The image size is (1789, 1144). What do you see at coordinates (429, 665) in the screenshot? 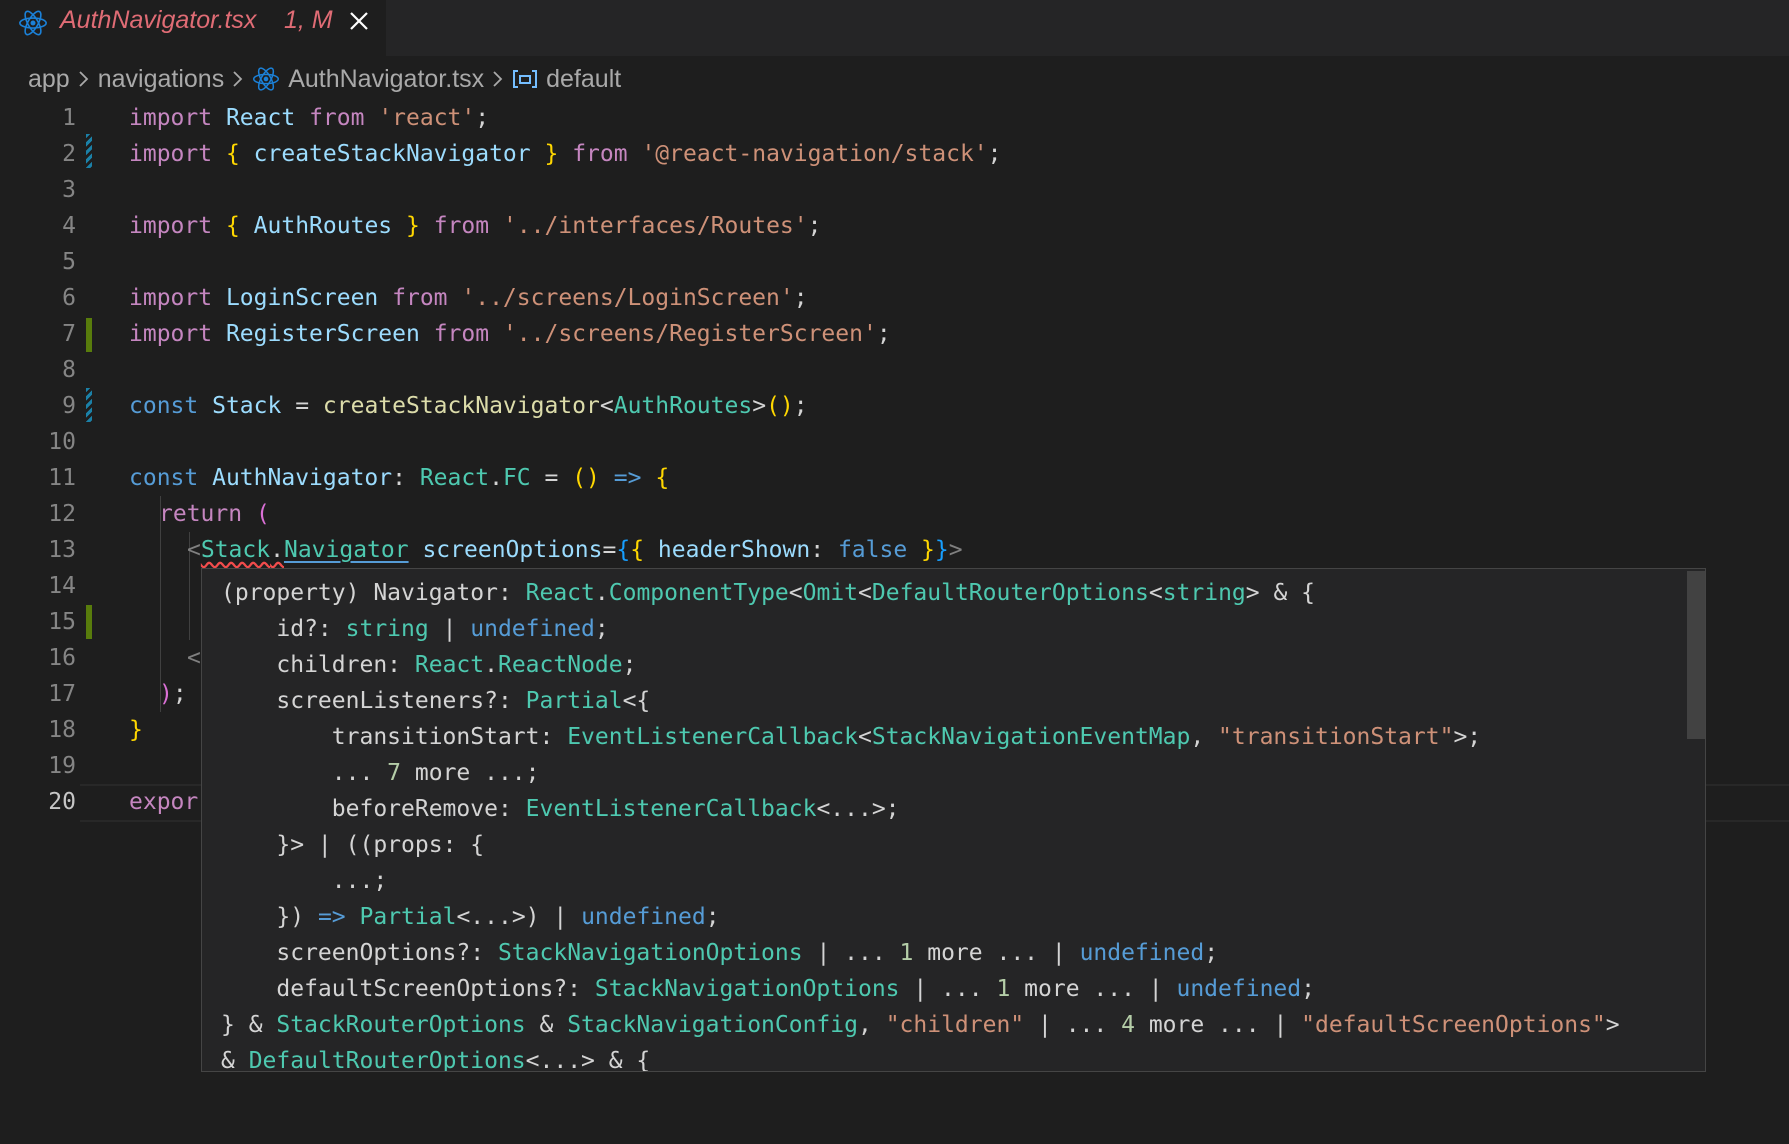
I see `hover-line: children: React.ReactNode;` at bounding box center [429, 665].